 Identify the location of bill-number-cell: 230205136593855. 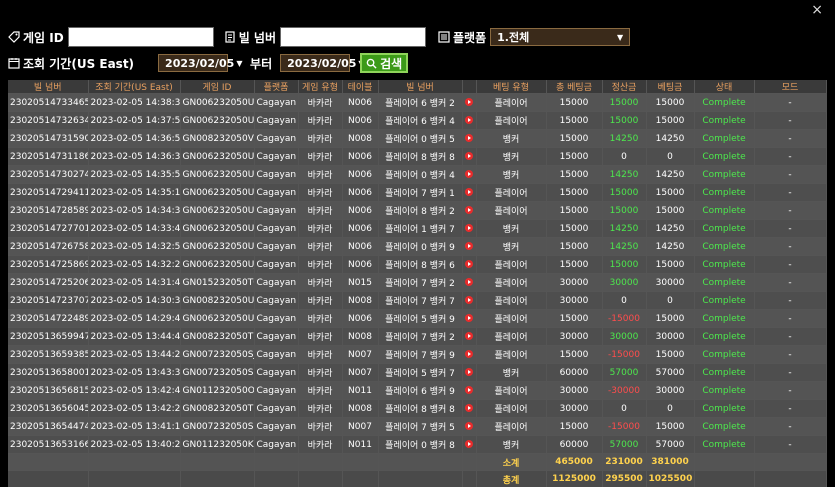
(48, 355).